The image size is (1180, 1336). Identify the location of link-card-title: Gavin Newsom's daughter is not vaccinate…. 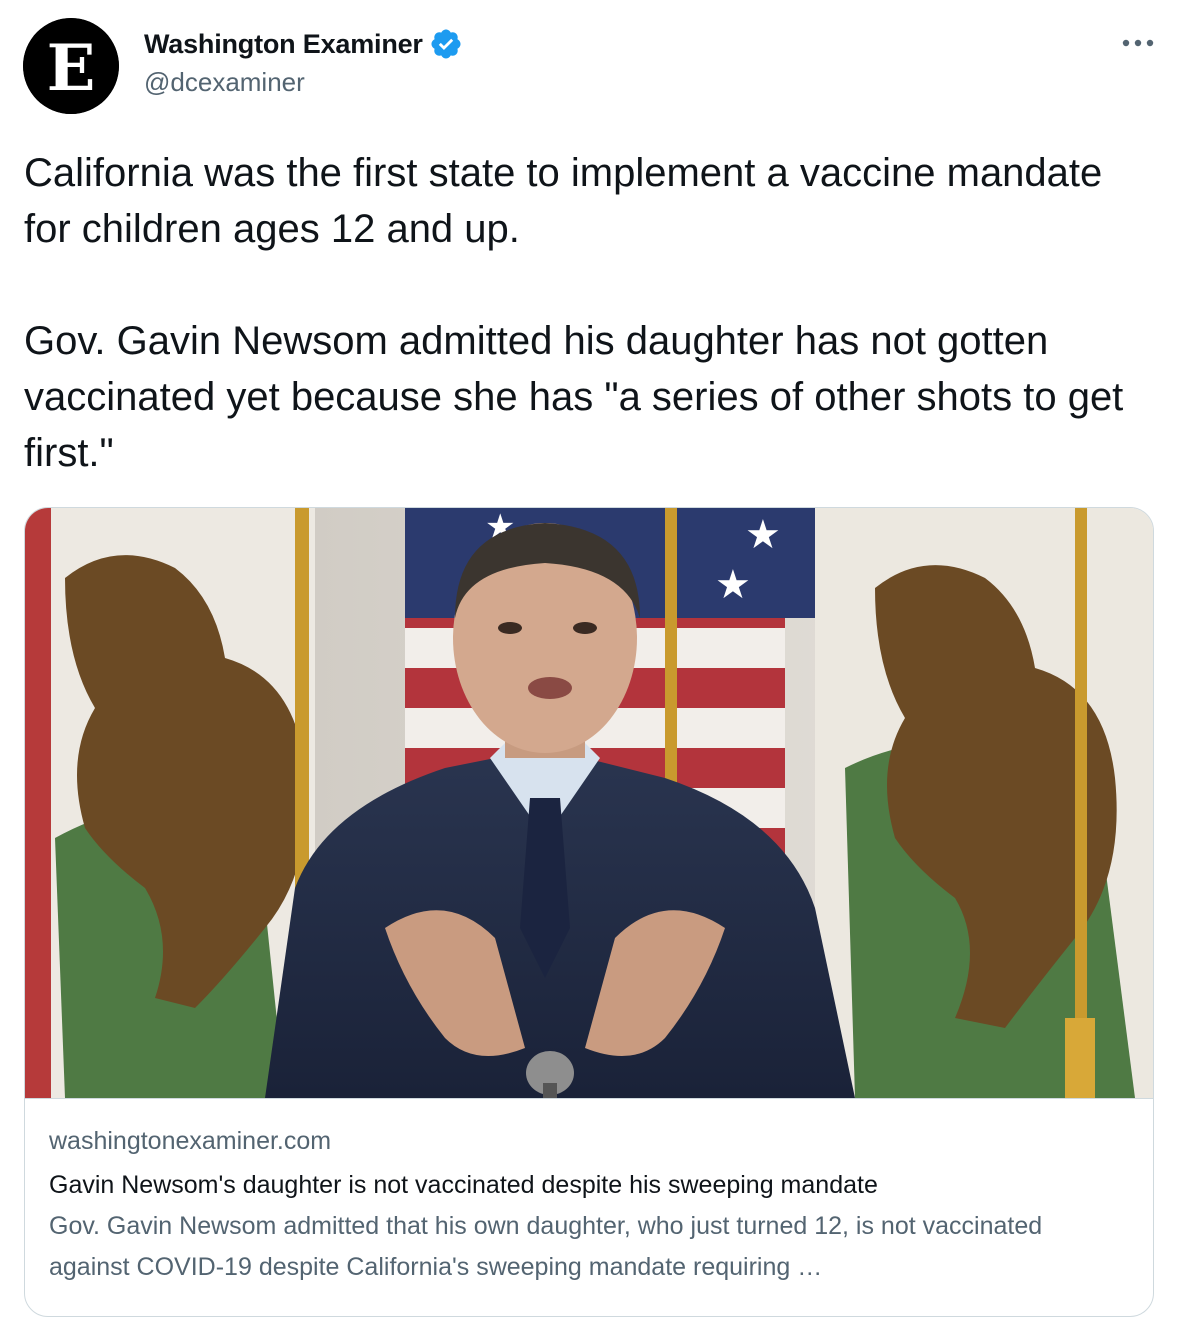
(463, 1185).